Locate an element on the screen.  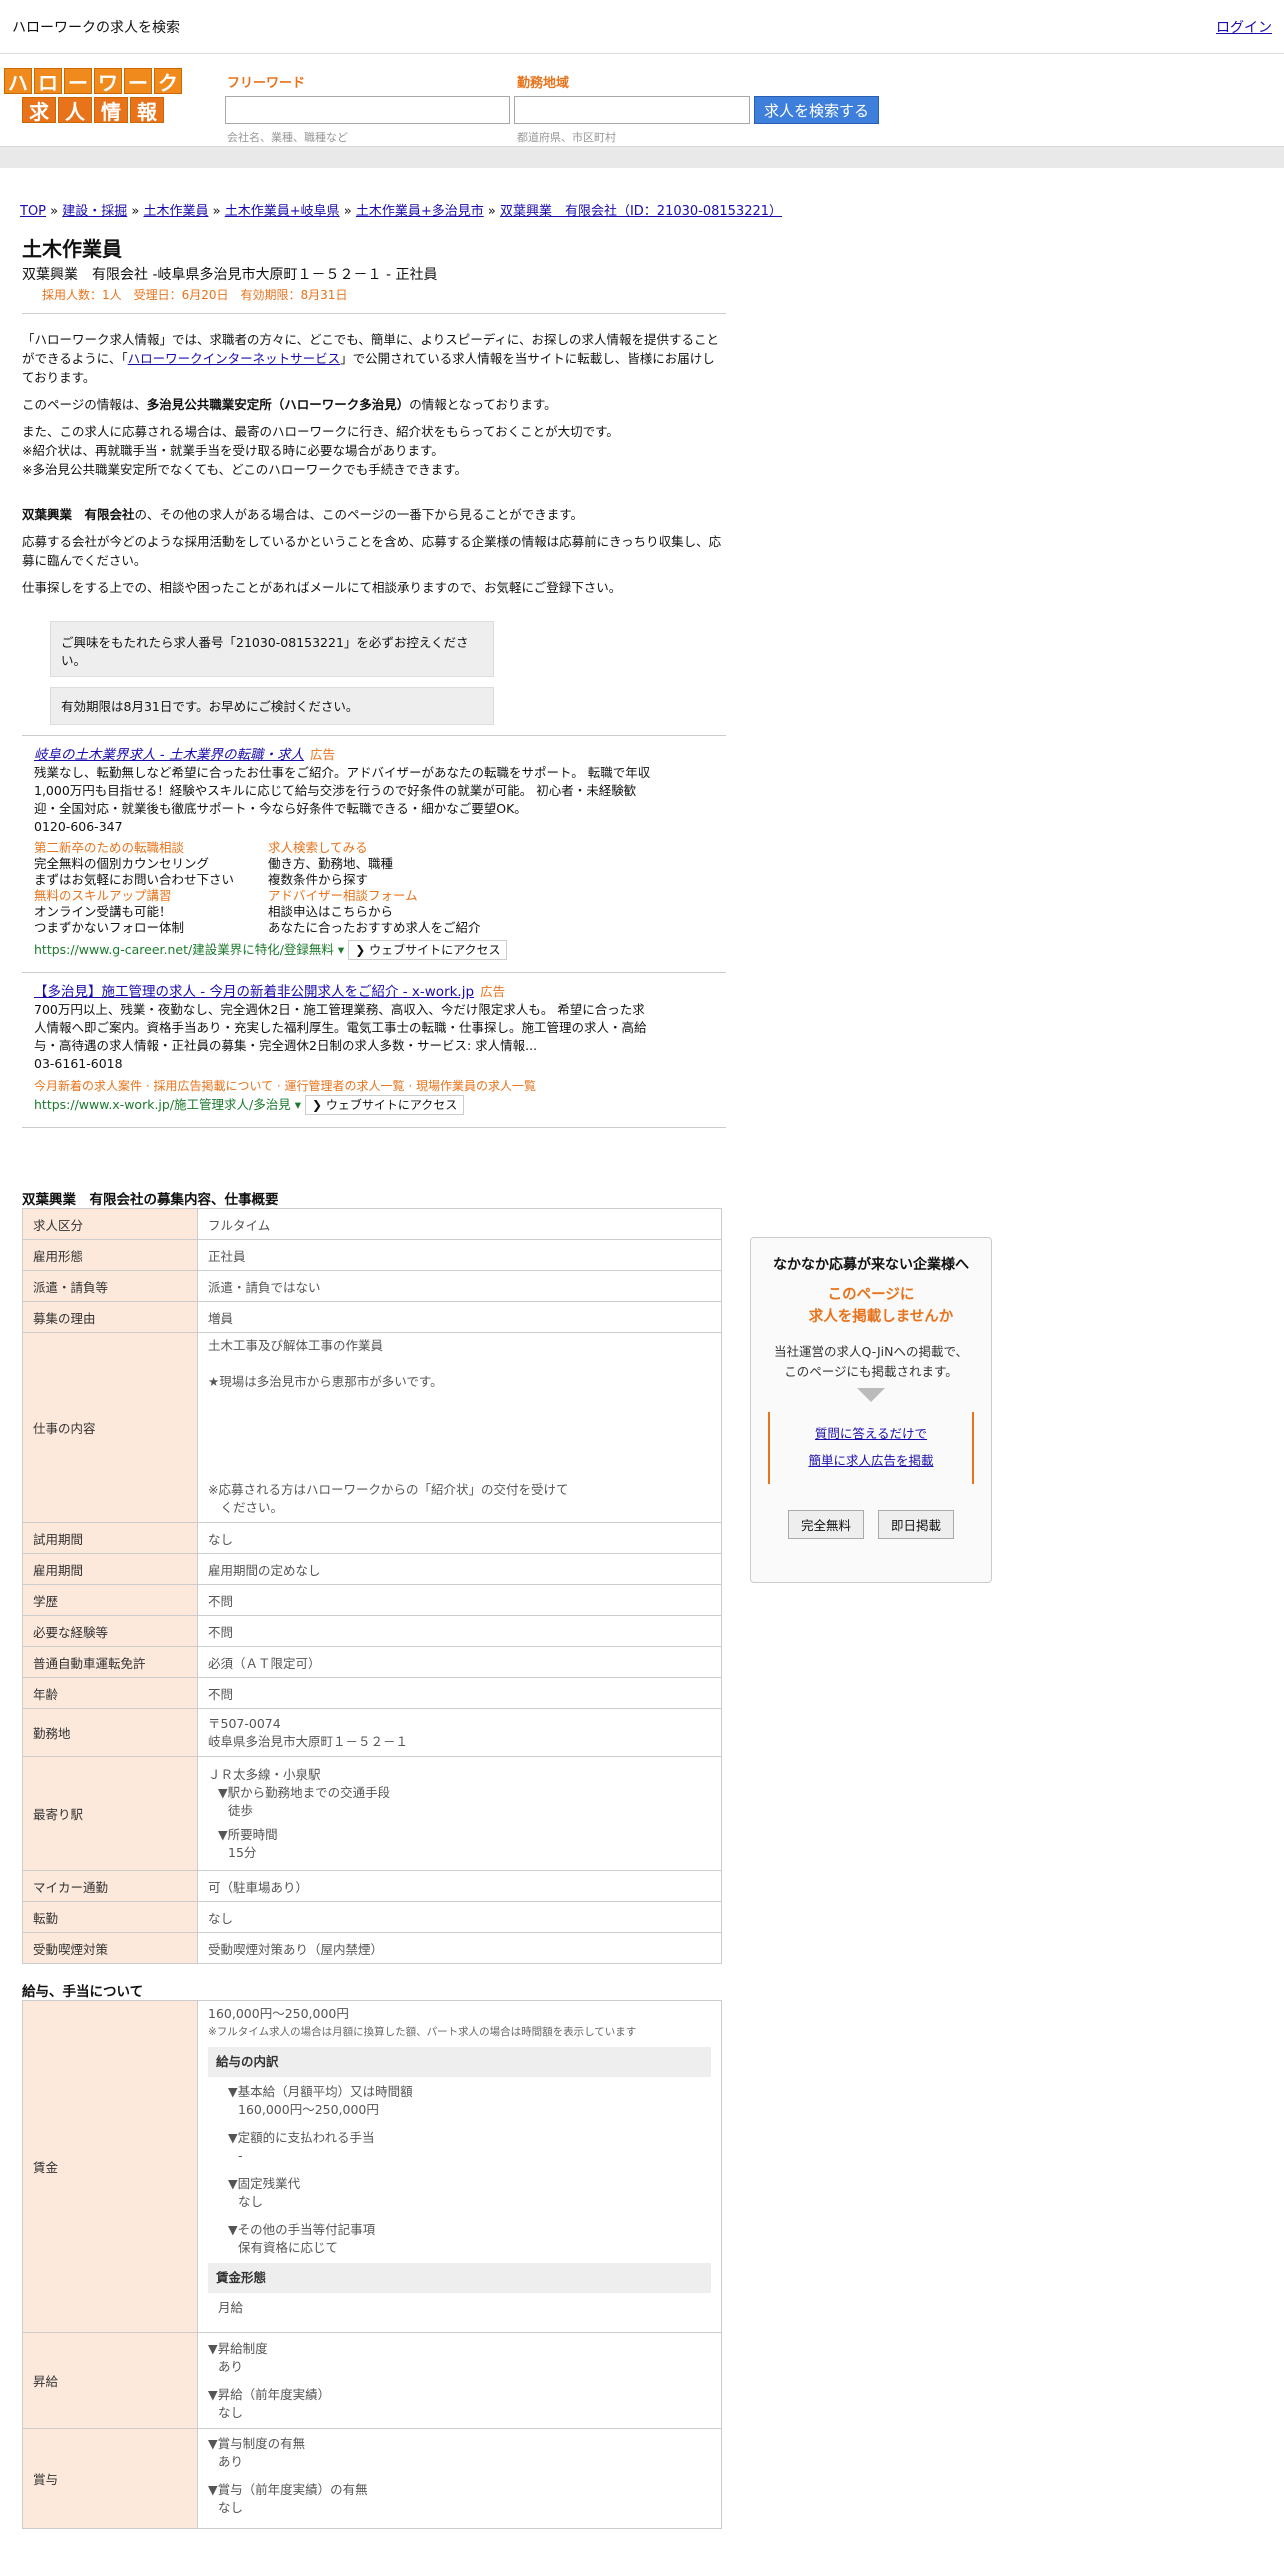
row-key: 募集の理由 is located at coordinates (110, 1317).